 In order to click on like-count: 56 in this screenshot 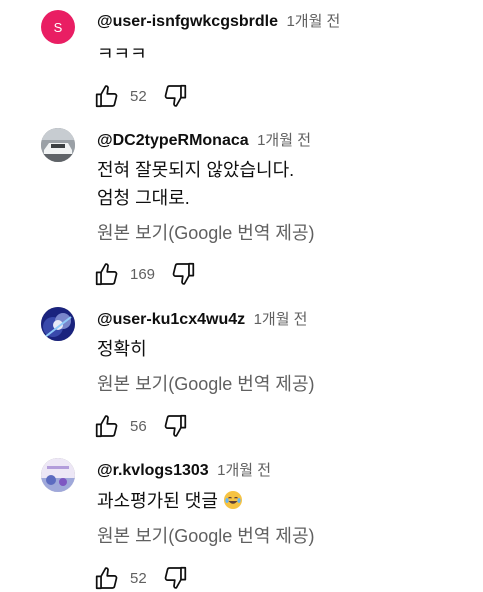, I will do `click(138, 426)`.